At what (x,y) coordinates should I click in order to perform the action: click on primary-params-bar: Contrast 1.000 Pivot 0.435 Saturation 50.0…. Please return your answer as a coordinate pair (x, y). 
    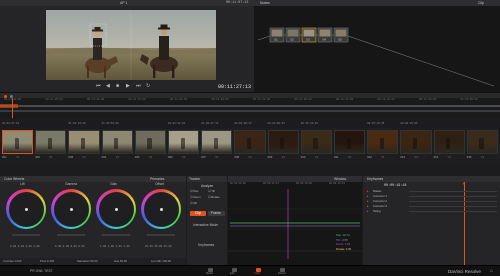
    Looking at the image, I should click on (93, 261).